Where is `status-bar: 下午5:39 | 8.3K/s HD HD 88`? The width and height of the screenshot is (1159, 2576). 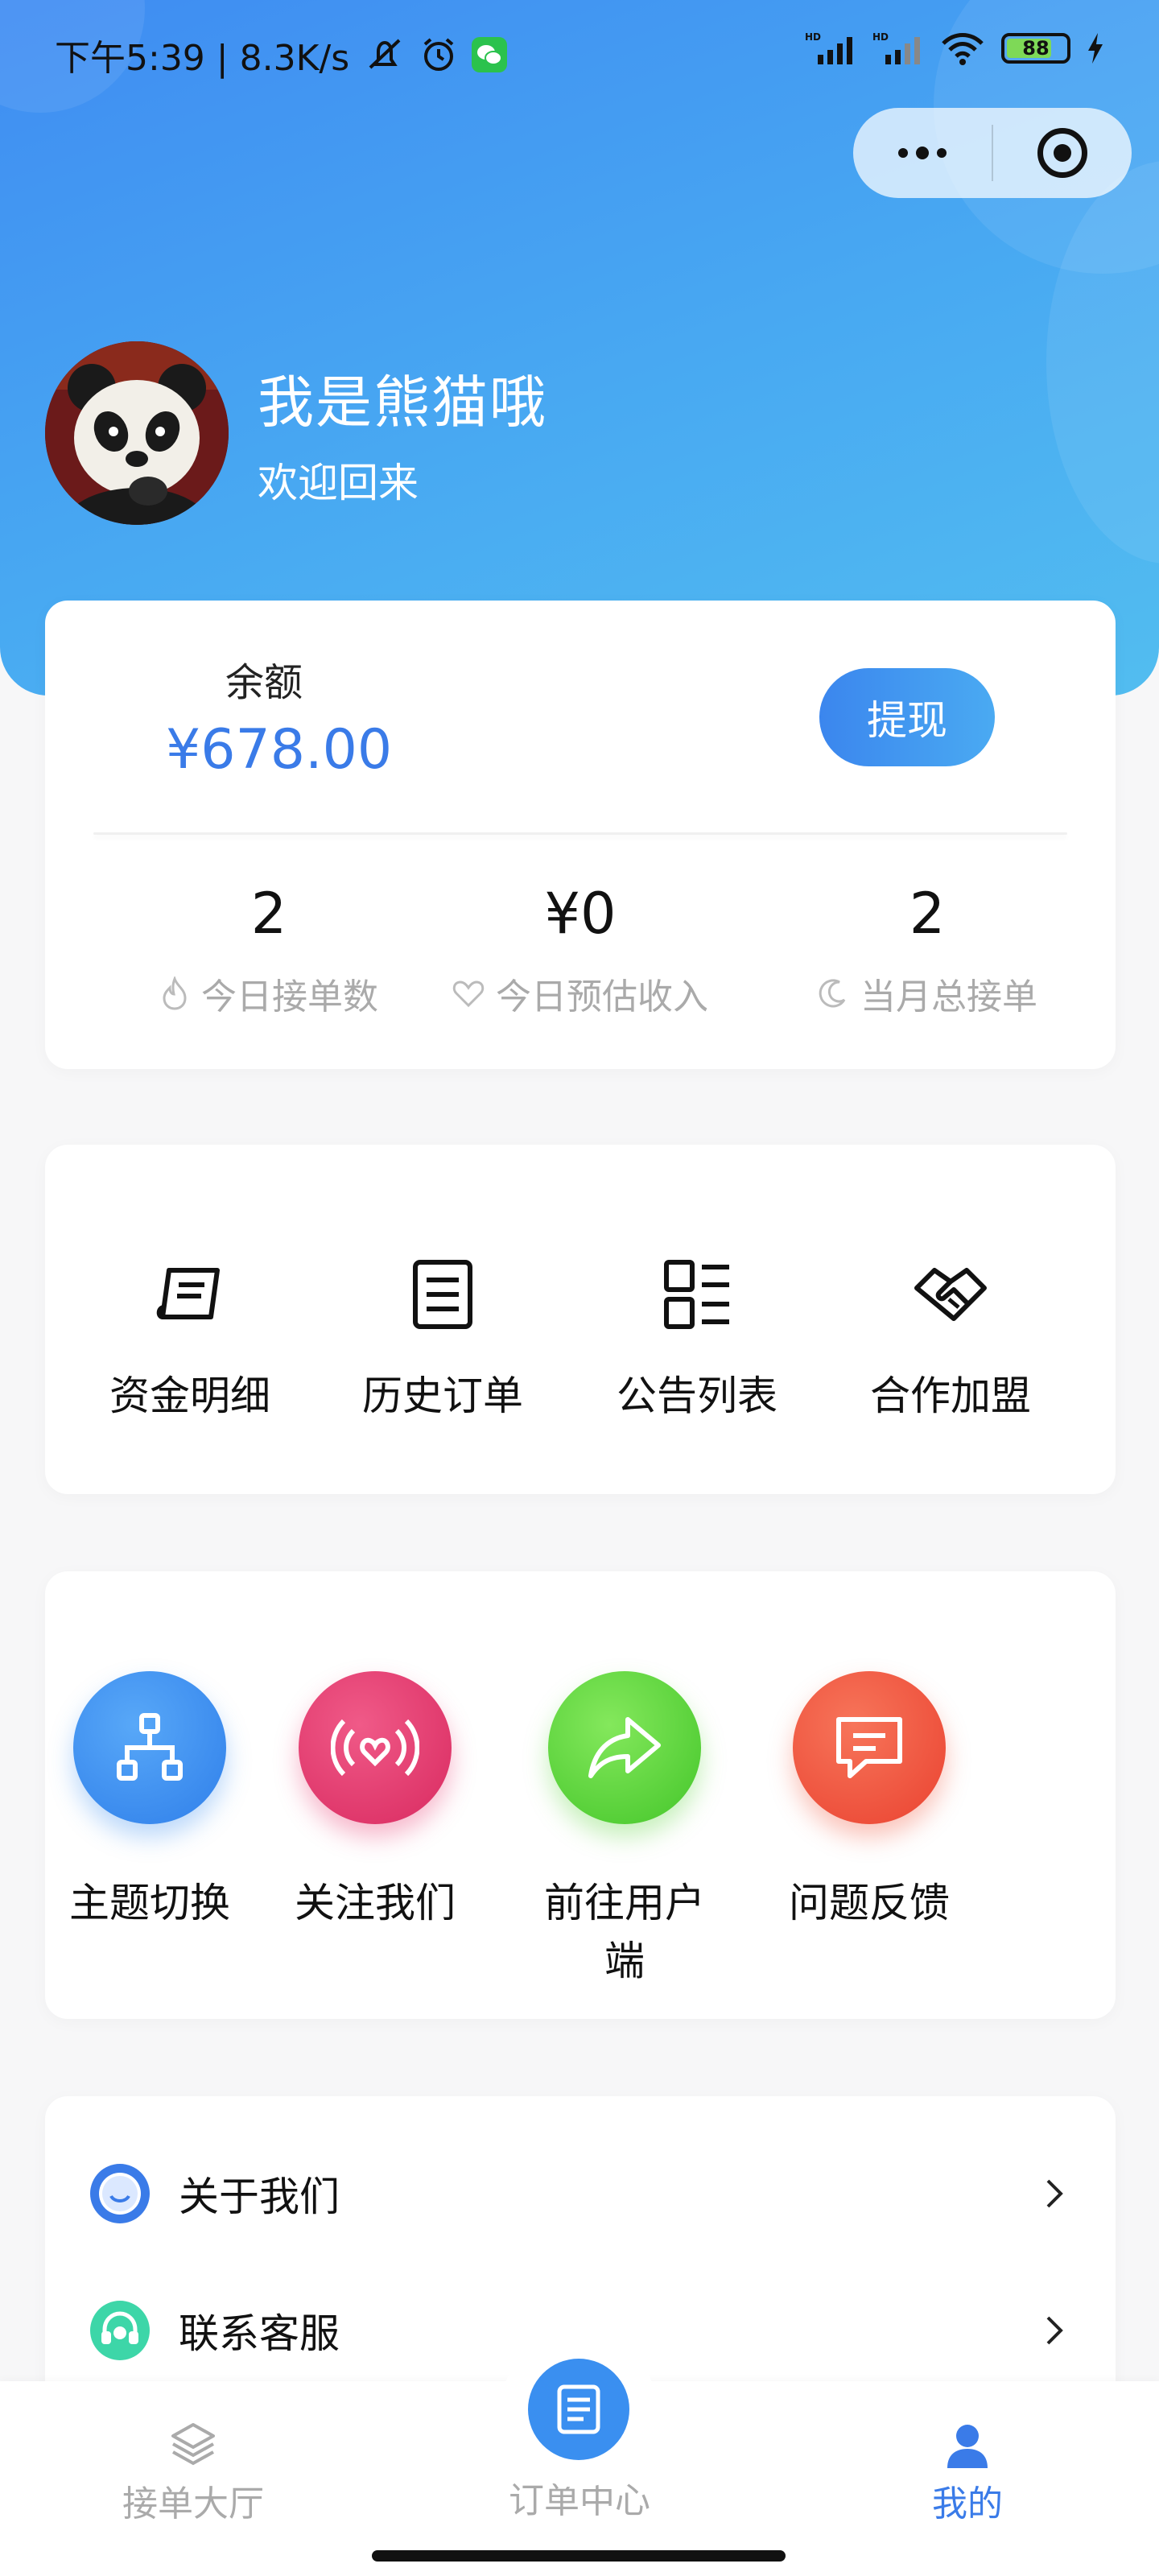 status-bar: 下午5:39 | 8.3K/s HD HD 88 is located at coordinates (579, 53).